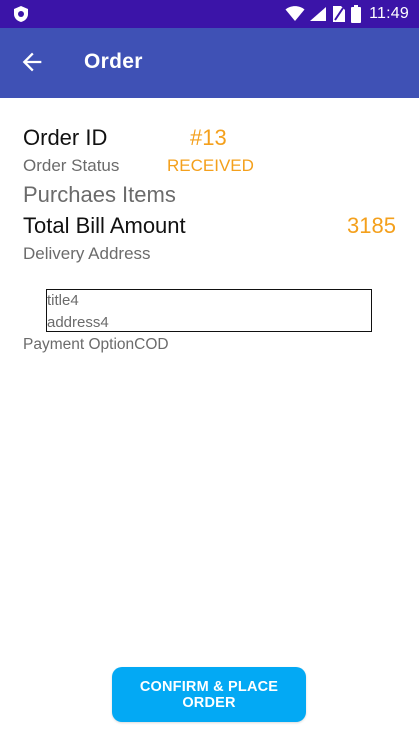 This screenshot has height=746, width=419. Describe the element at coordinates (389, 13) in the screenshot. I see `status-time: 11:49` at that location.